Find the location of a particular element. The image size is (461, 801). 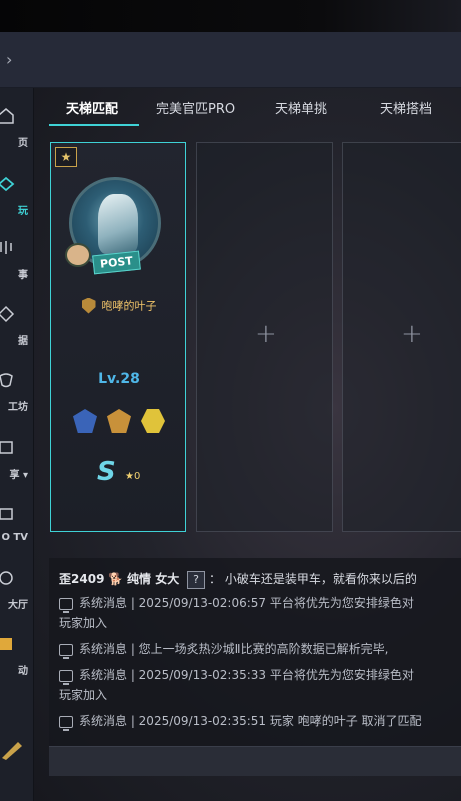

play-icon is located at coordinates (7, 184).